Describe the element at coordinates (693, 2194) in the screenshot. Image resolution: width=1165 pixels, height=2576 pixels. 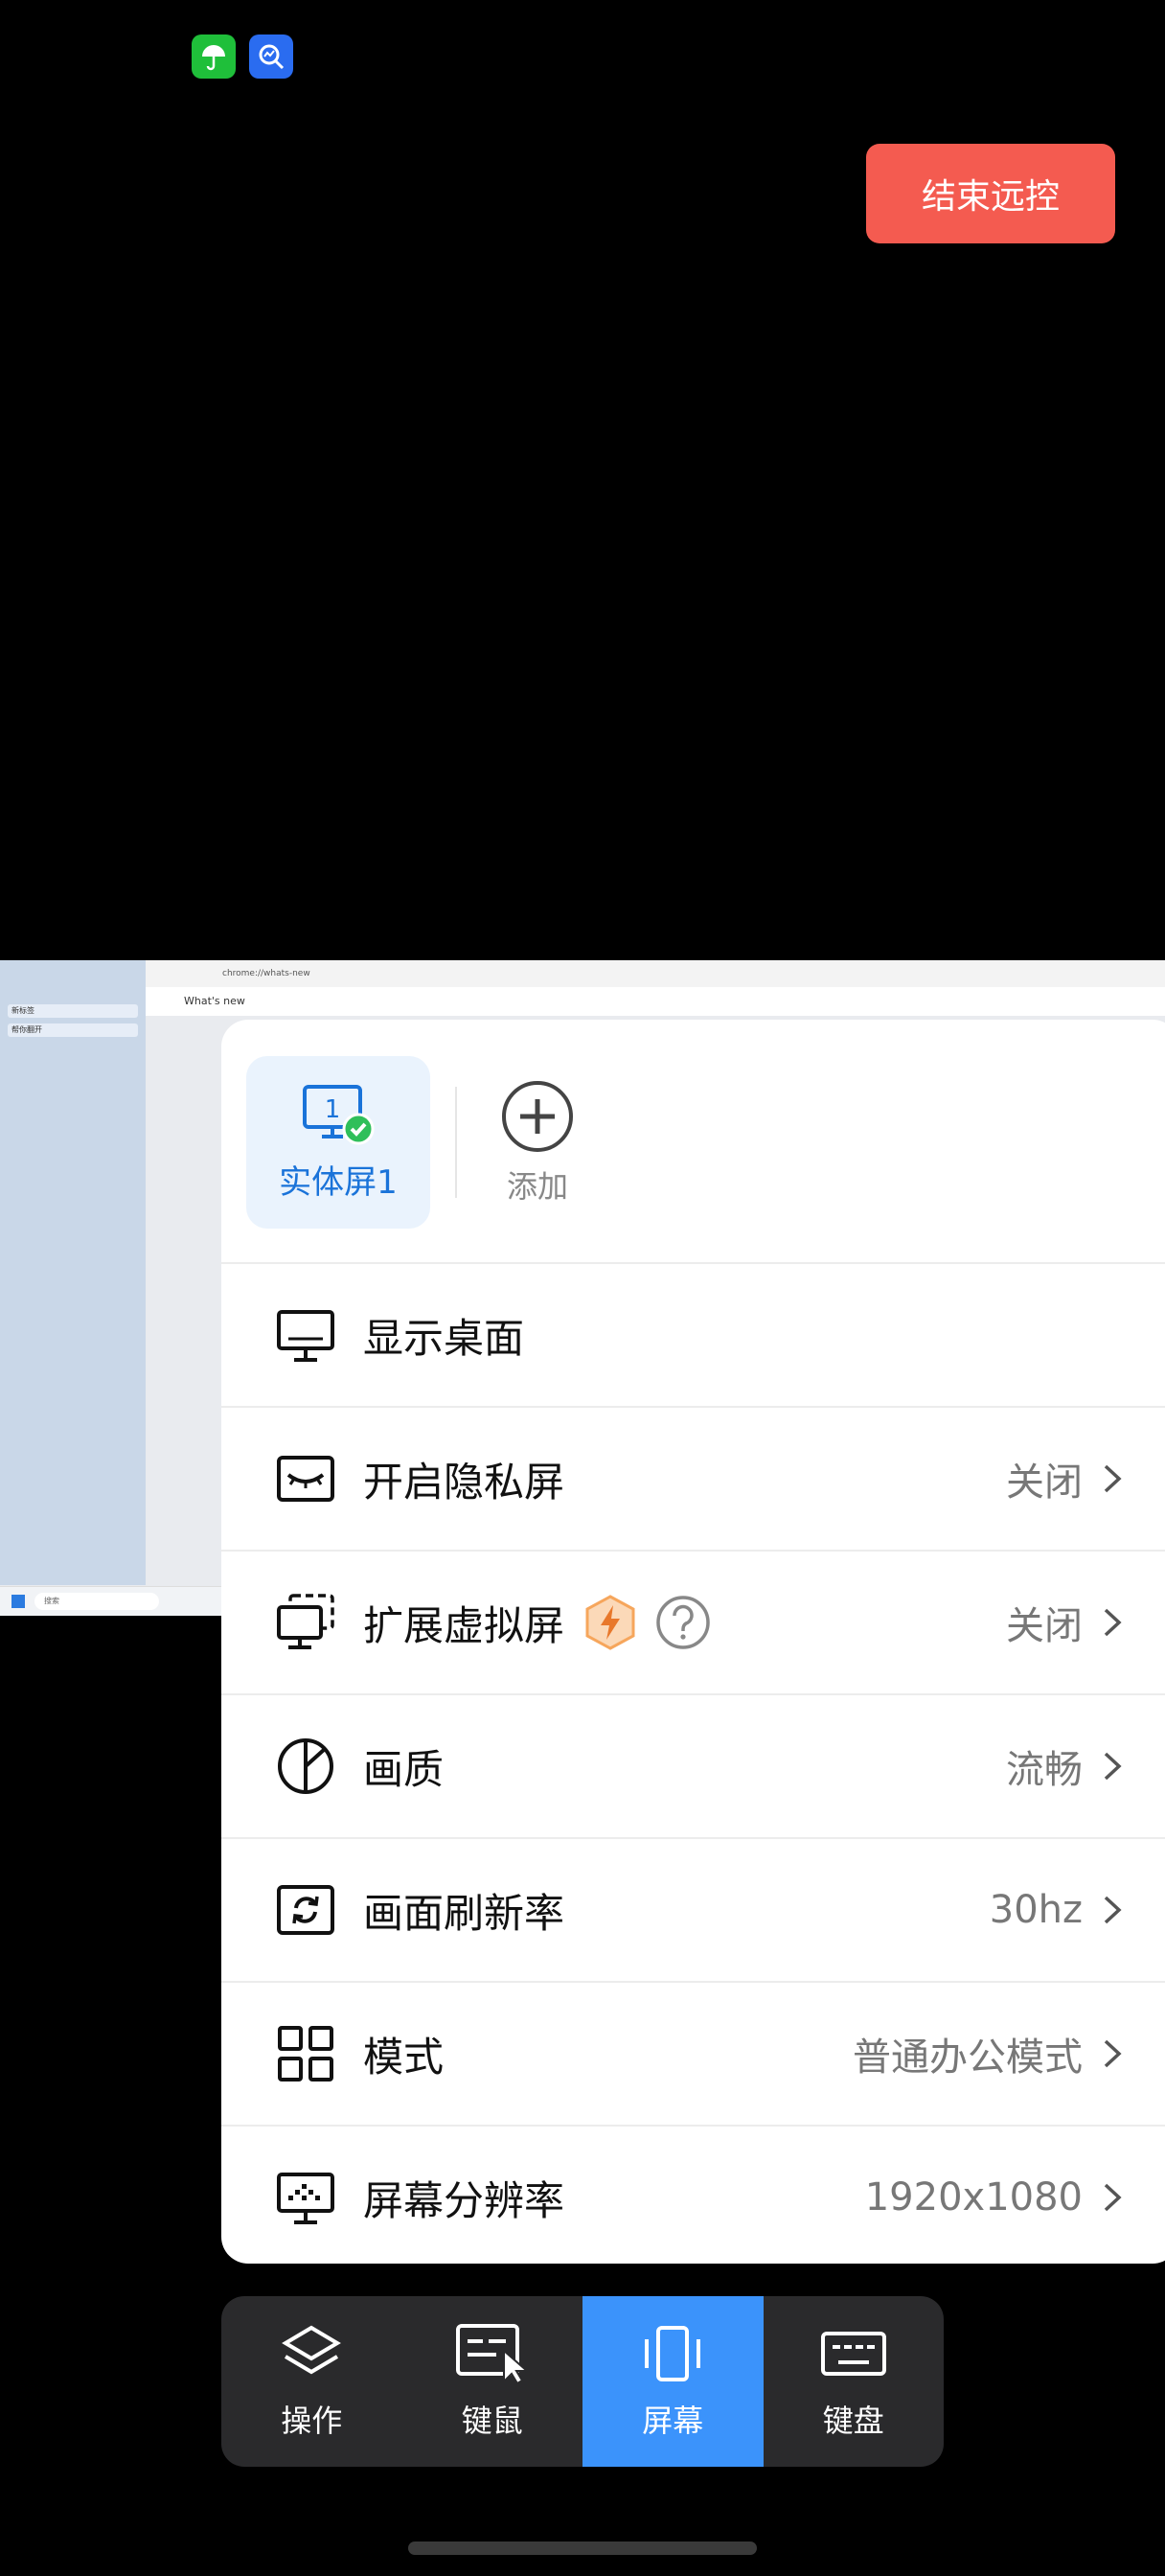
I see `setting-resolution: 屏幕分辨率 1920x1080` at that location.